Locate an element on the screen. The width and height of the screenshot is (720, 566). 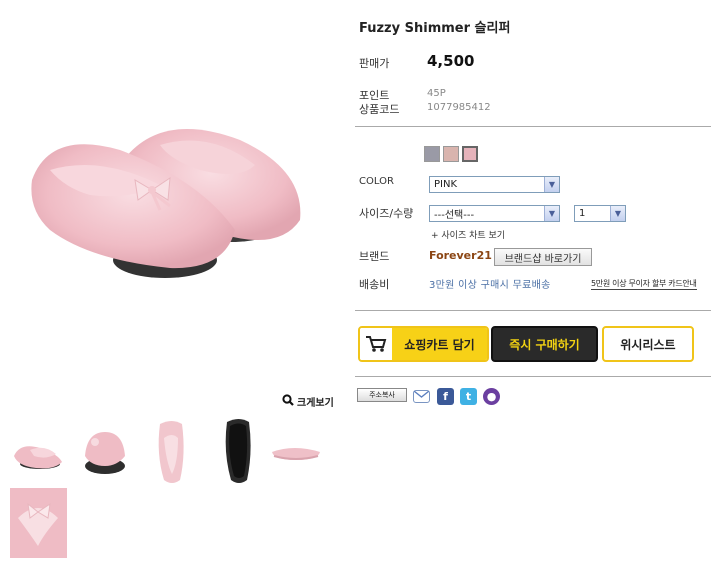
magnifier-icon is located at coordinates (288, 401).